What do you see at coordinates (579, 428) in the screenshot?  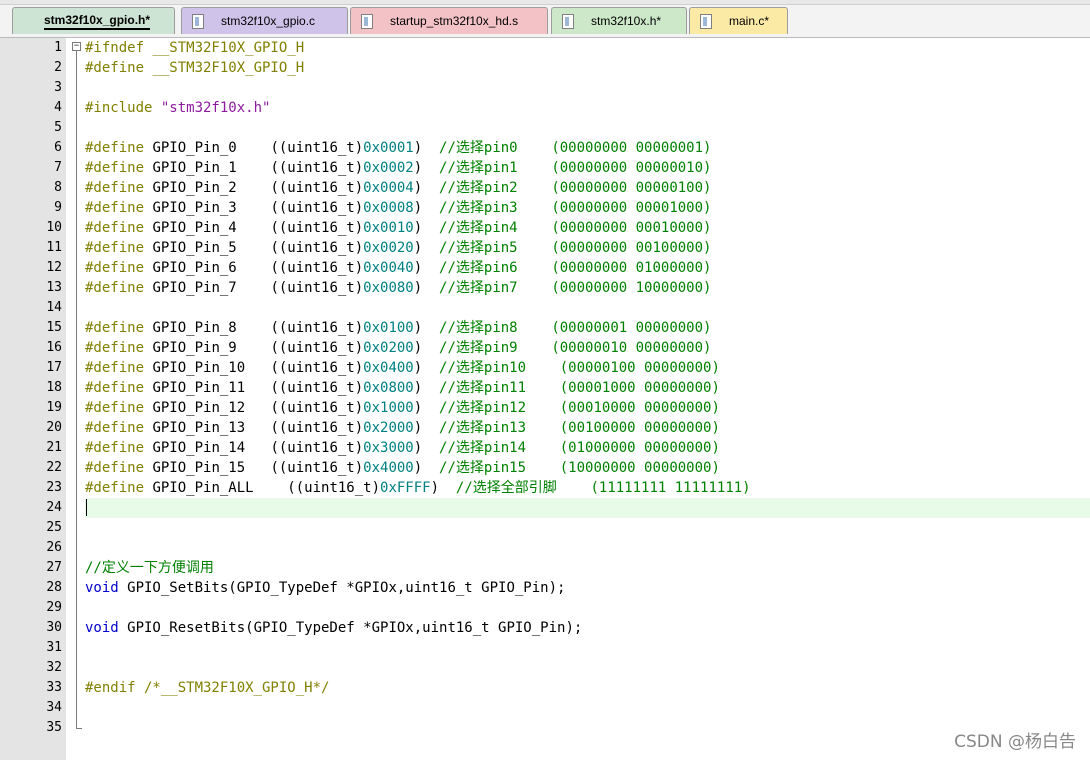 I see `code-token: //选择pin13 (00100000 00000000)` at bounding box center [579, 428].